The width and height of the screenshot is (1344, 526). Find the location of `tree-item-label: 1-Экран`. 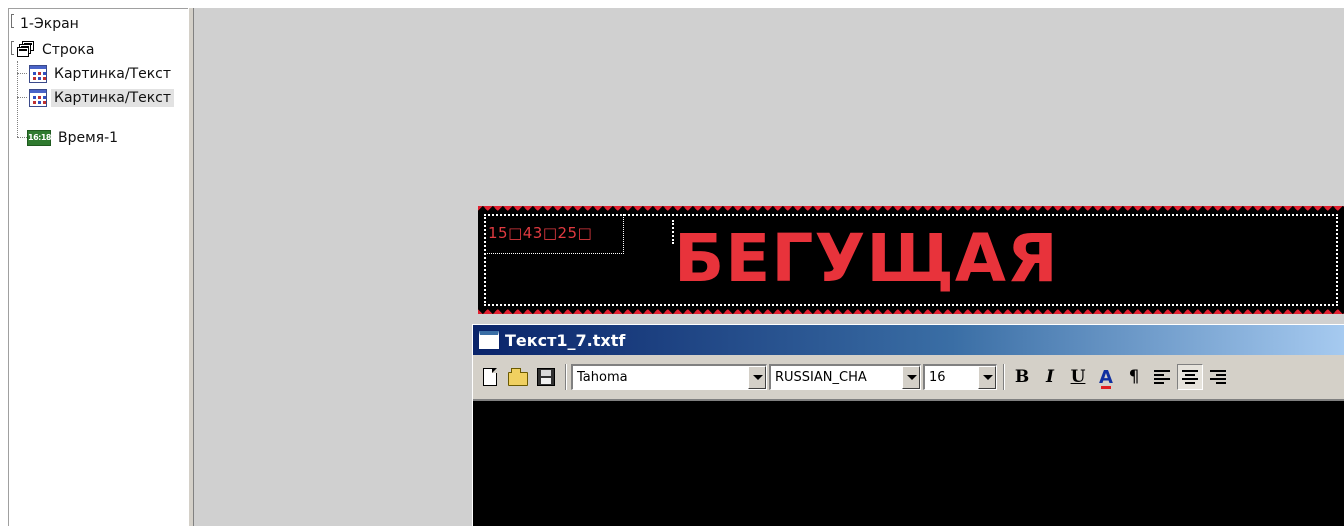

tree-item-label: 1-Экран is located at coordinates (49, 24).